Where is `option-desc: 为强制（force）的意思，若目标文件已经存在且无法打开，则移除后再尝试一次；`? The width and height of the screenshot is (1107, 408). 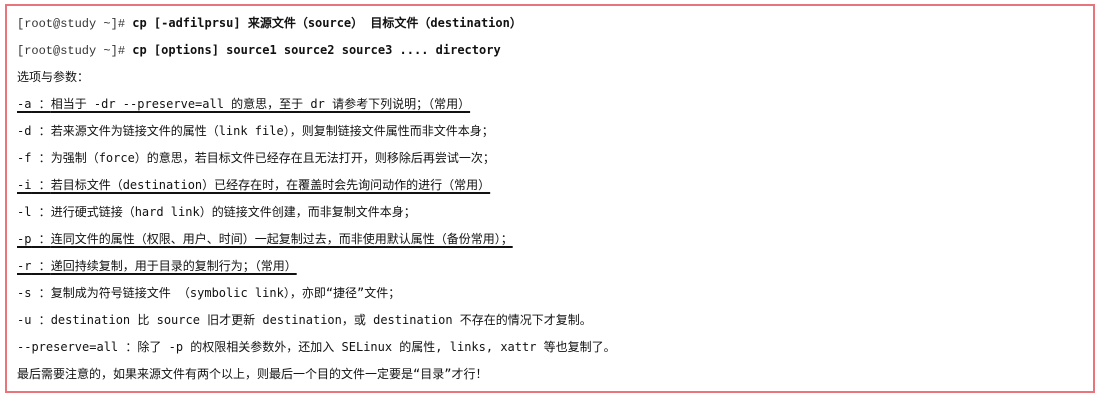 option-desc: 为强制（force）的意思，若目标文件已经存在且无法打开，则移除后再尝试一次； is located at coordinates (272, 158).